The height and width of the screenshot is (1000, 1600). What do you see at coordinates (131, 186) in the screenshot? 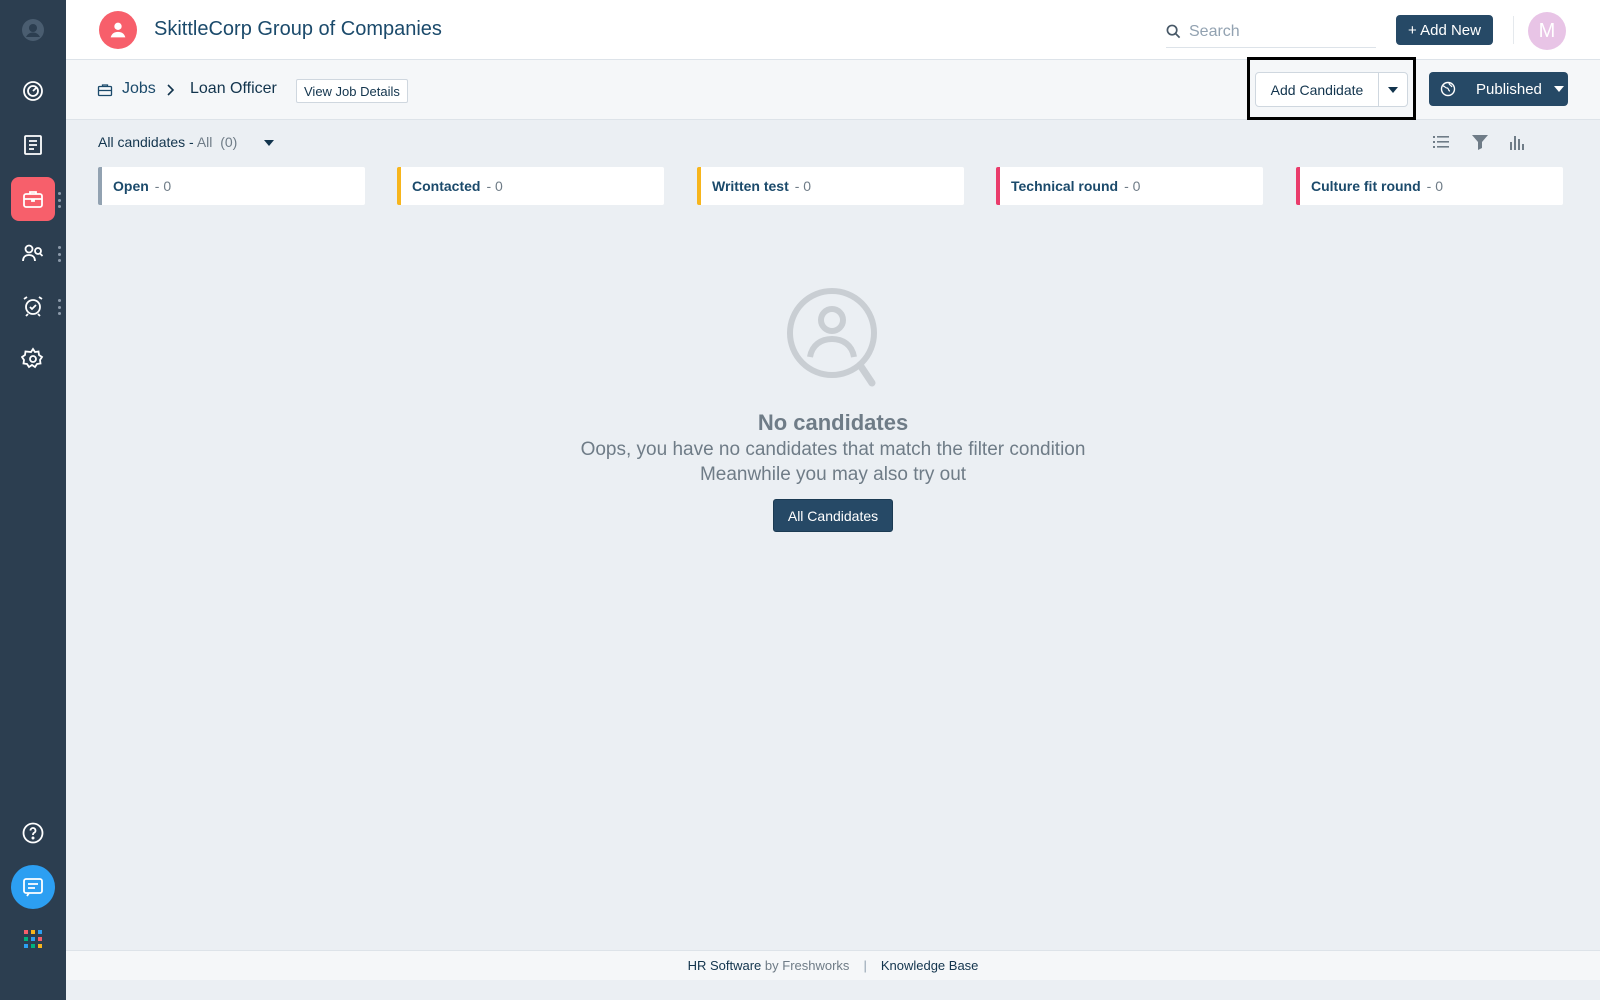
I see `stage-name: Open` at bounding box center [131, 186].